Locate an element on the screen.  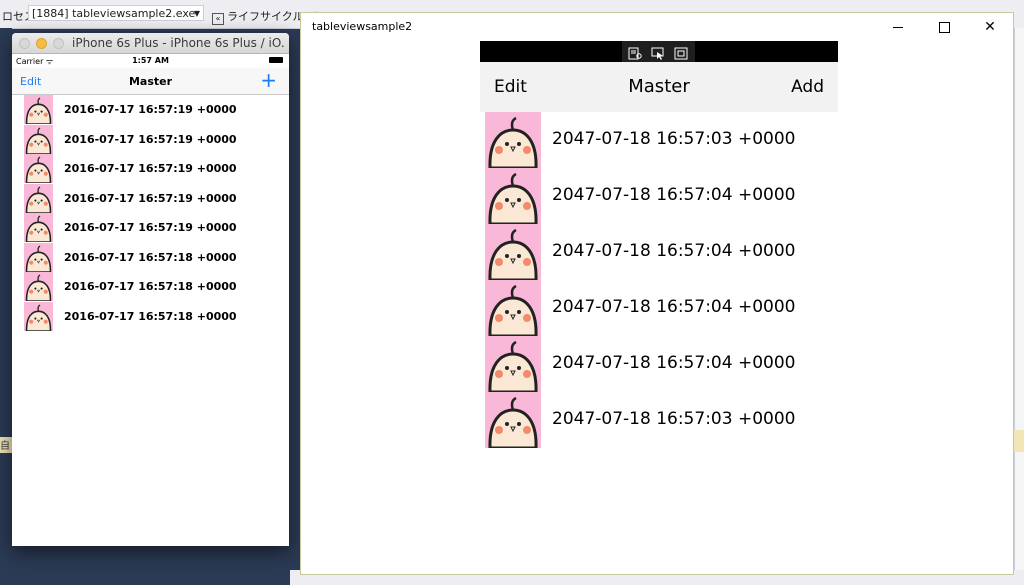
app-top-bar is located at coordinates (659, 58).